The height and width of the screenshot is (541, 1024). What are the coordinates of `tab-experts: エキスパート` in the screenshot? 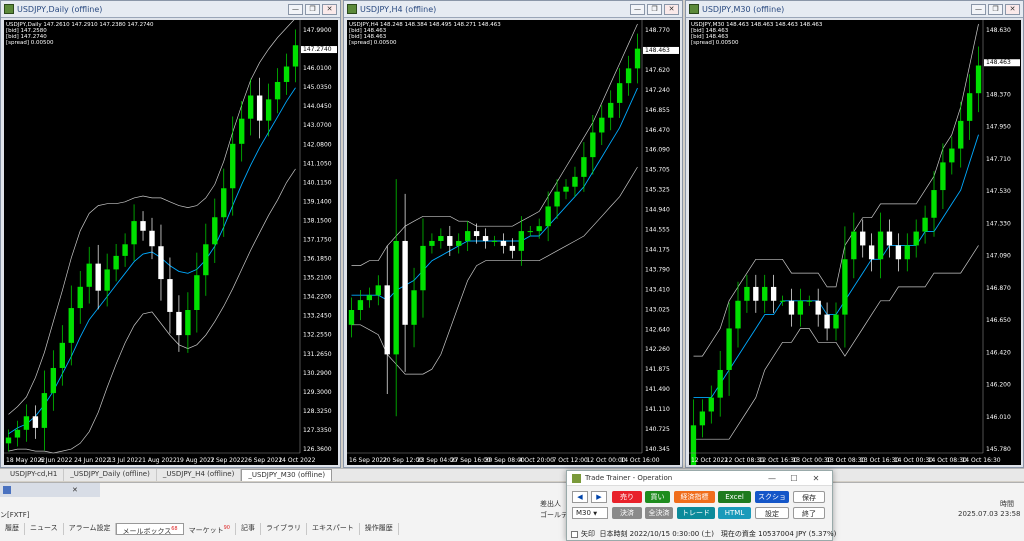 It's located at (333, 529).